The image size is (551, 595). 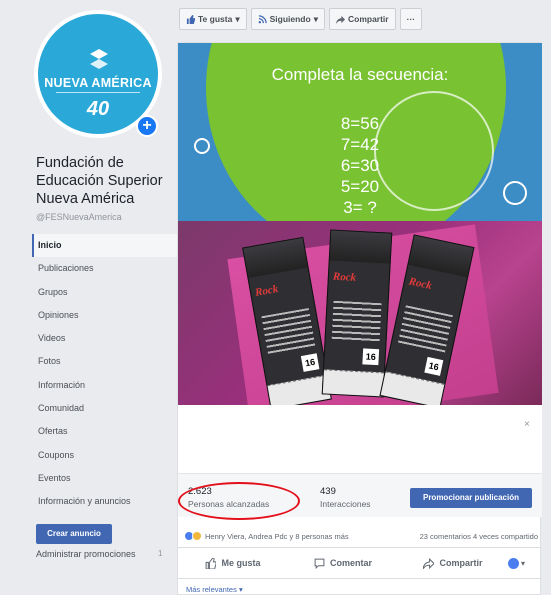 I want to click on nav-item-inicio: Inicio, so click(x=105, y=246).